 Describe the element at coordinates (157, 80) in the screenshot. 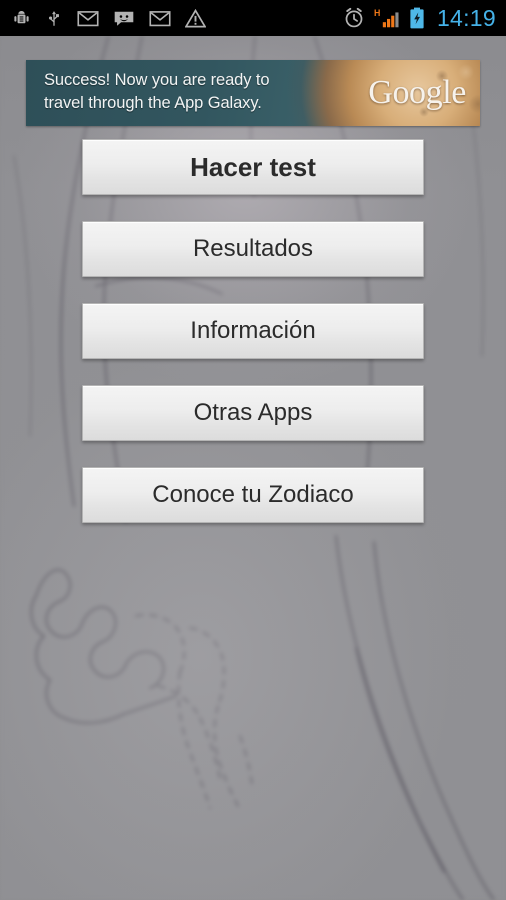

I see `ad-copy-line1: Success! Now you are ready to` at that location.